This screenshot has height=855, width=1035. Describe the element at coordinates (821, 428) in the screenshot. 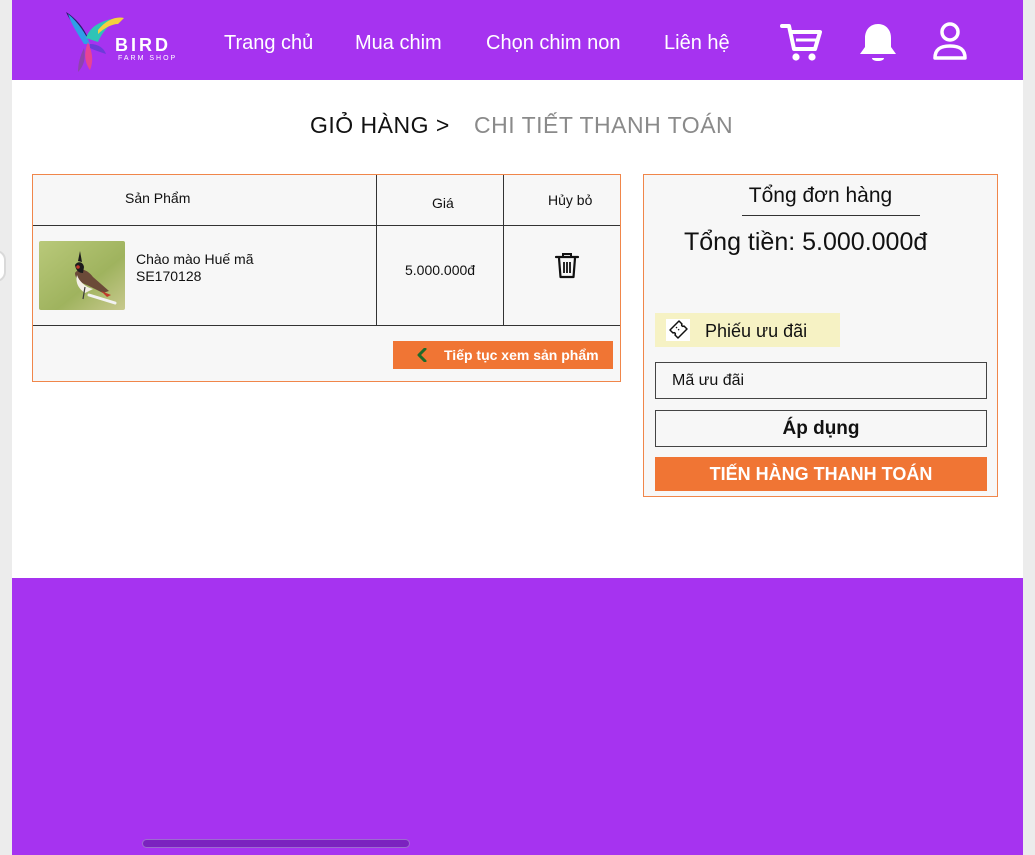

I see `apply-code-button: Áp dụng` at that location.